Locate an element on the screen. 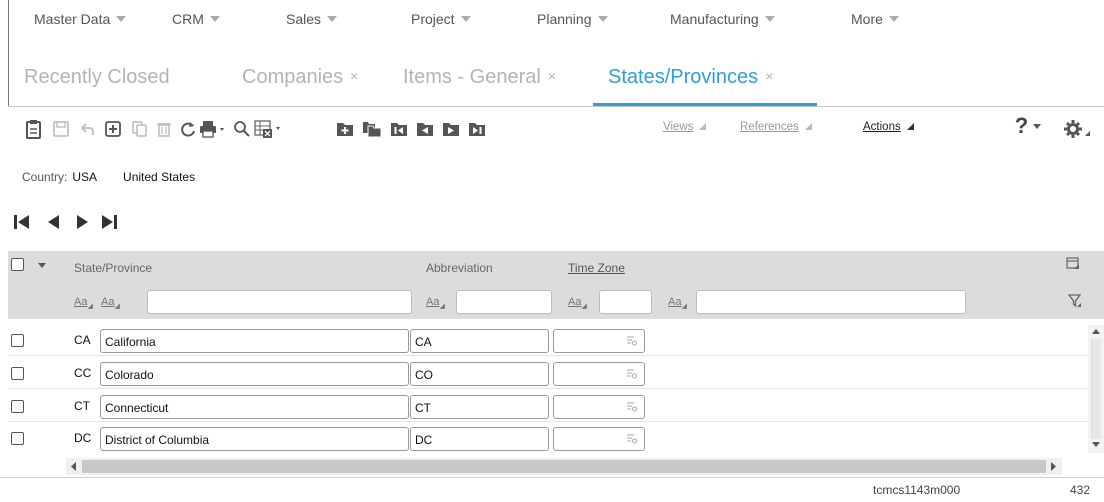 The image size is (1104, 502). tab-recently-closed: Recently Closed is located at coordinates (97, 77).